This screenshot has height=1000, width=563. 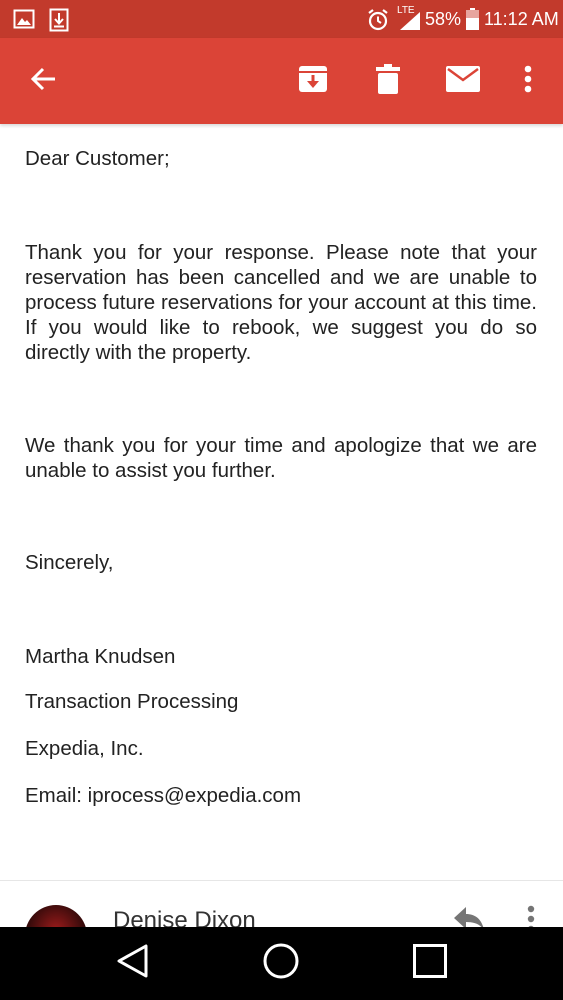 What do you see at coordinates (472, 21) in the screenshot?
I see `battery-icon` at bounding box center [472, 21].